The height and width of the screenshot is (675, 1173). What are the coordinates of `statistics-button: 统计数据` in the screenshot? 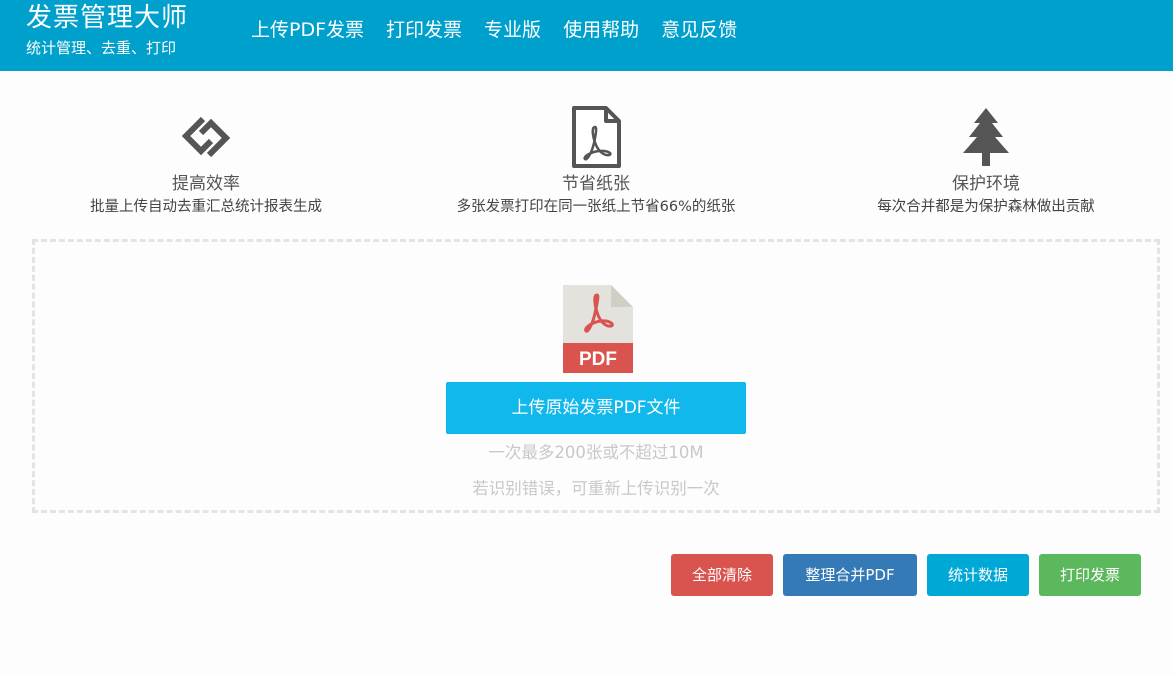 It's located at (978, 575).